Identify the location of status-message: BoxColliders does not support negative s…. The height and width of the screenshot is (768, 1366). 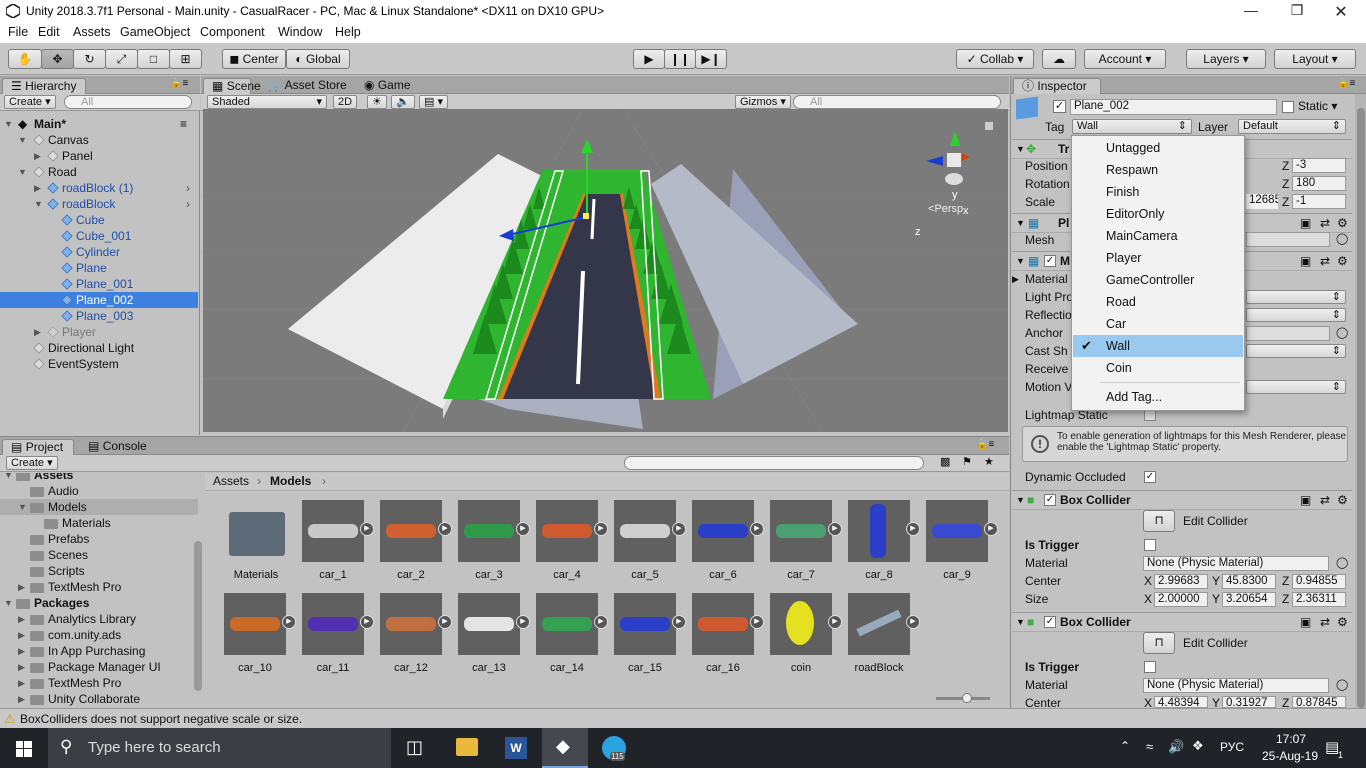
(161, 719).